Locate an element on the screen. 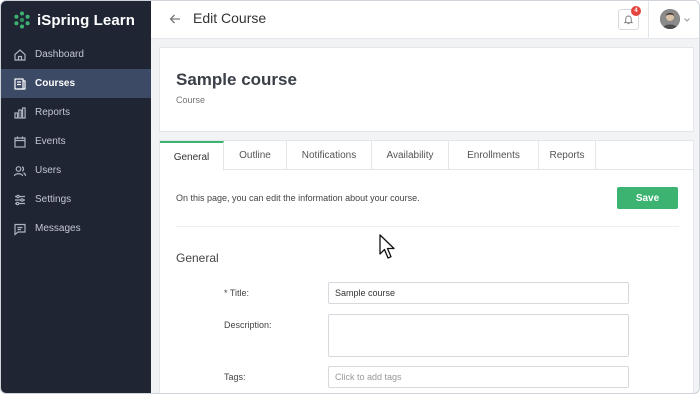 This screenshot has height=394, width=700. tab-label: General is located at coordinates (191, 157).